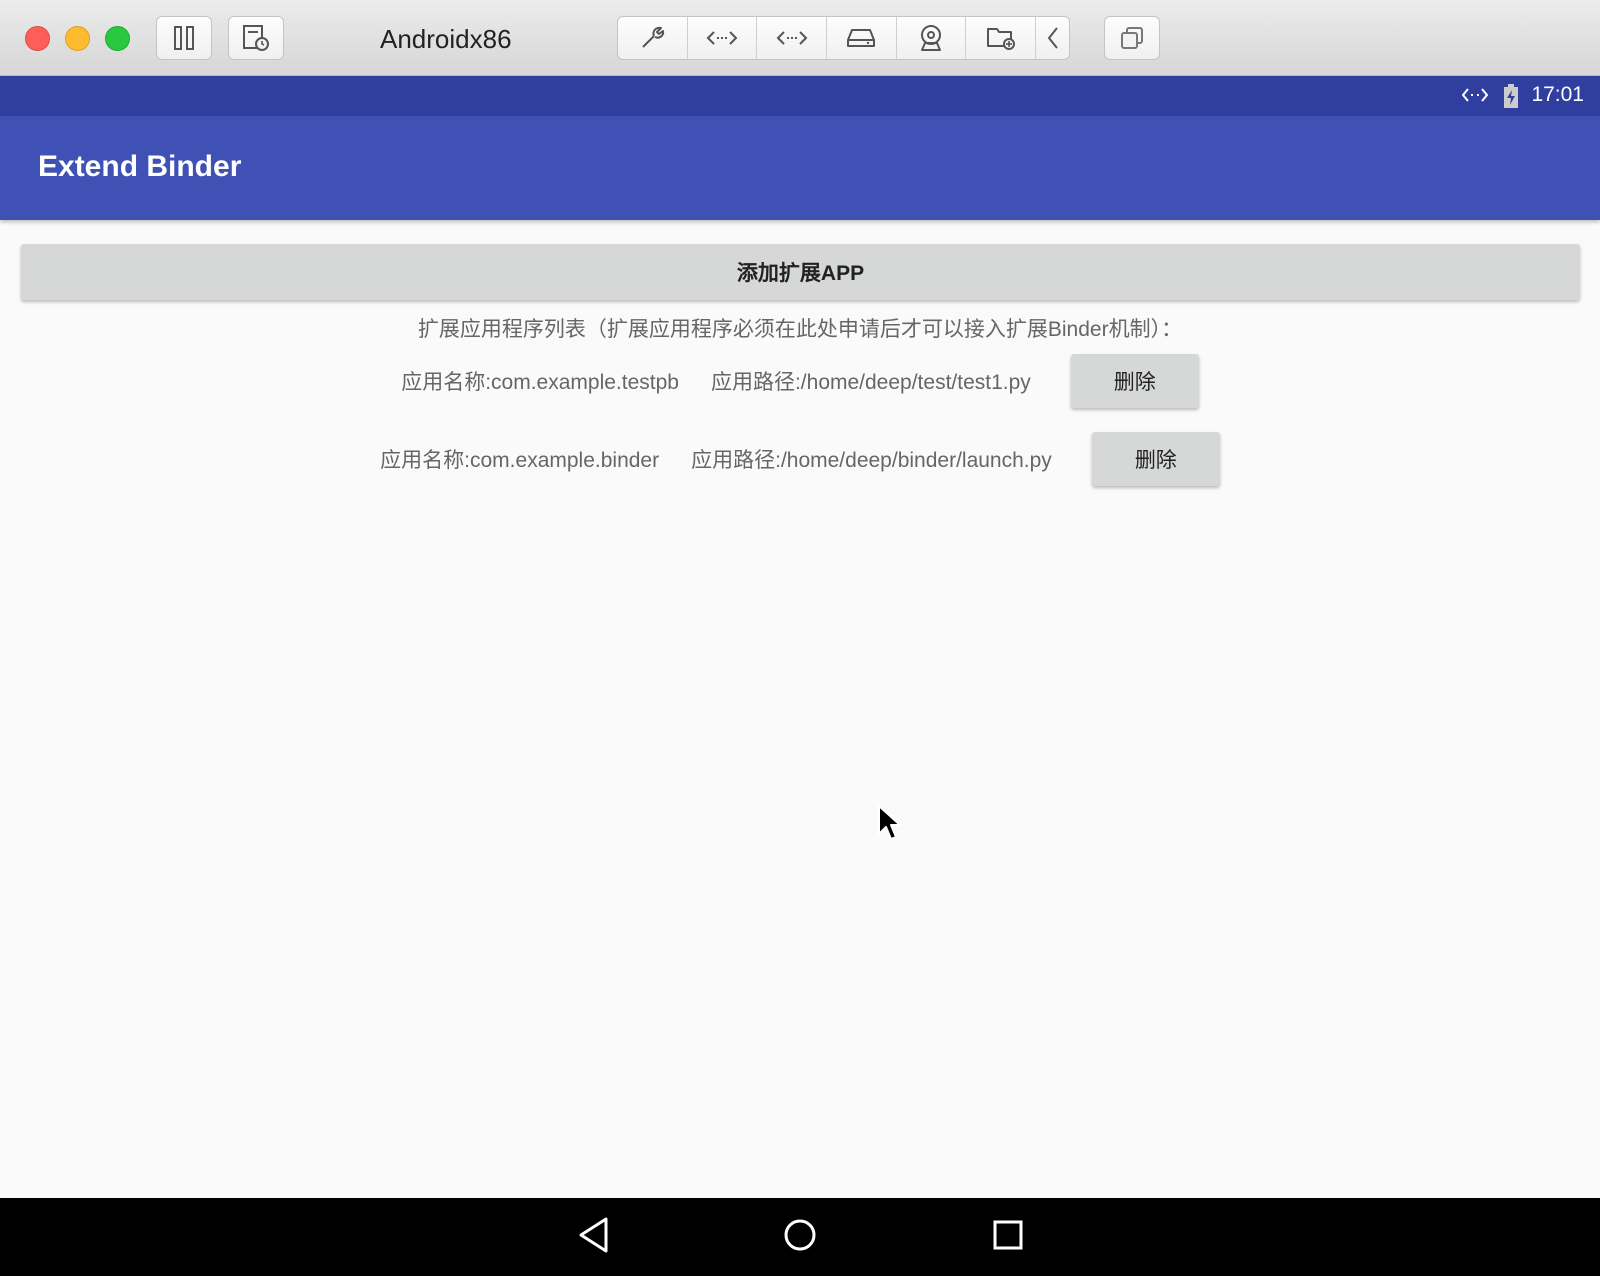 This screenshot has width=1600, height=1276. What do you see at coordinates (871, 460) in the screenshot?
I see `app-path: 应用路径:/home/deep/binder/launch.py` at bounding box center [871, 460].